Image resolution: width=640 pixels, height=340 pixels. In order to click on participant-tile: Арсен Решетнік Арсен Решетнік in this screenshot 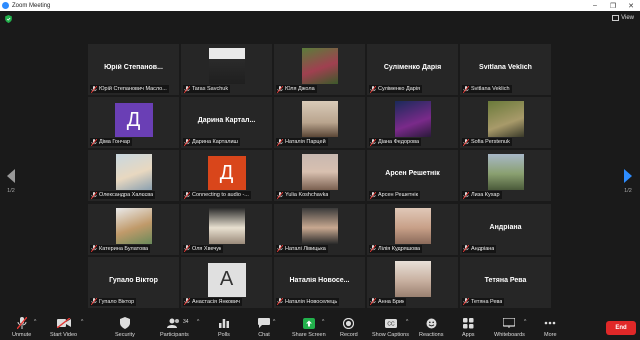, I will do `click(412, 176)`.